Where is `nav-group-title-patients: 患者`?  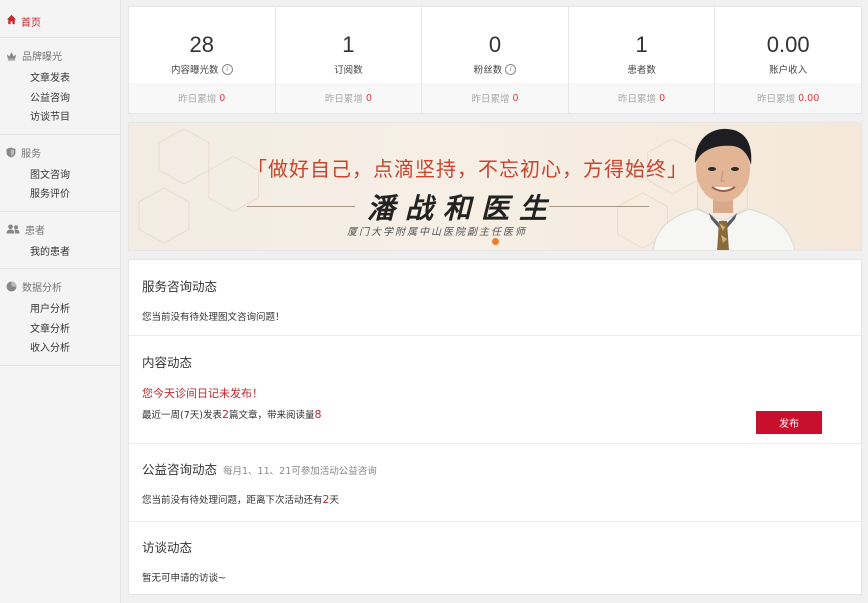
nav-group-title-patients: 患者 is located at coordinates (60, 227).